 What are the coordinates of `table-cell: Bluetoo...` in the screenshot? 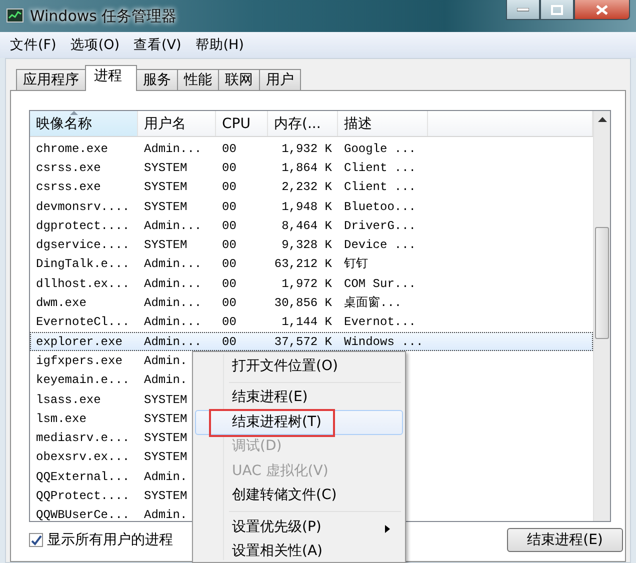 It's located at (380, 207).